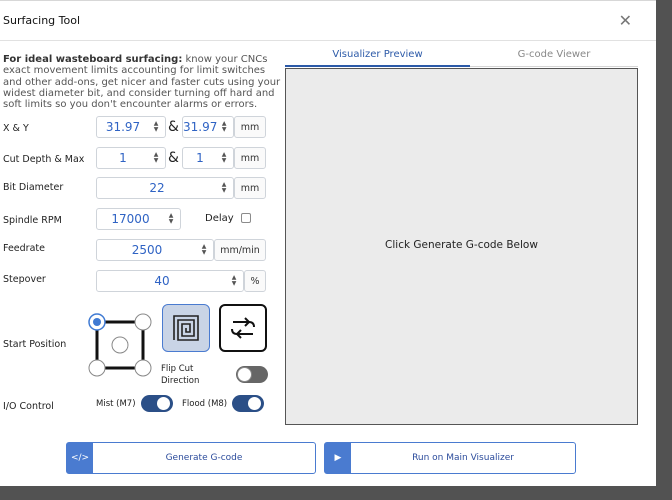 The height and width of the screenshot is (500, 672). I want to click on generate-gcode-button: </> Generate G-code, so click(191, 458).